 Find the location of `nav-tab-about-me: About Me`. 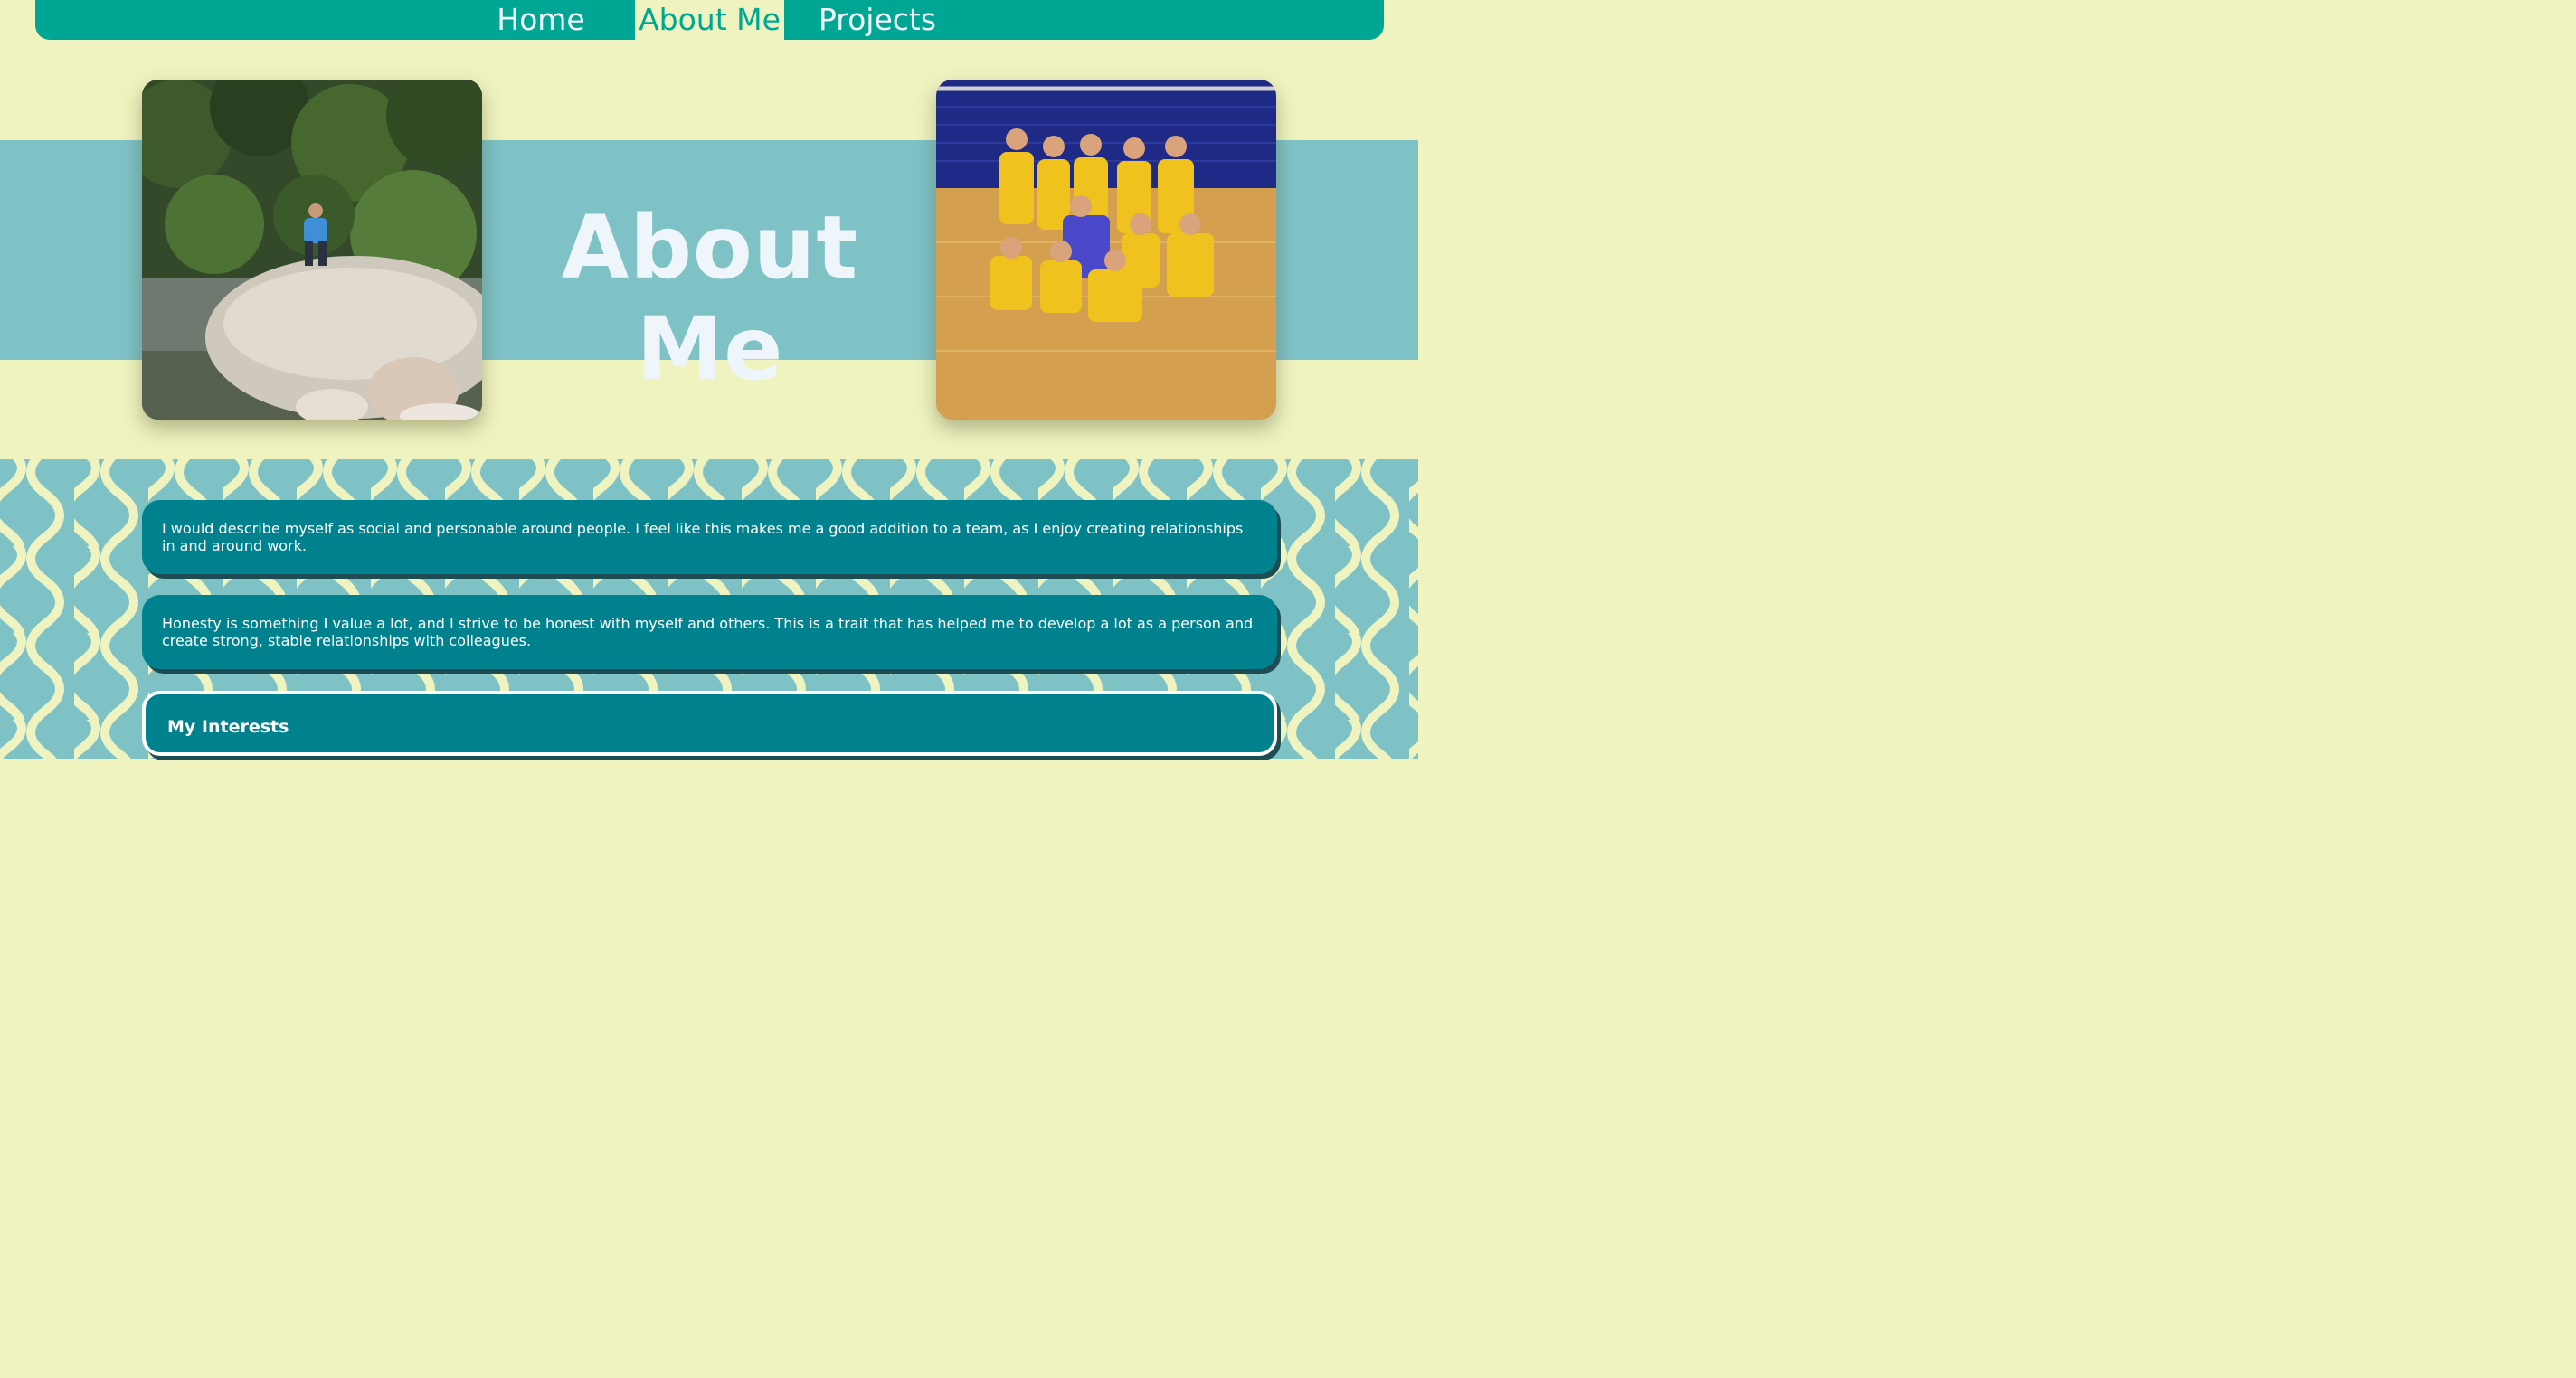

nav-tab-about-me: About Me is located at coordinates (710, 20).